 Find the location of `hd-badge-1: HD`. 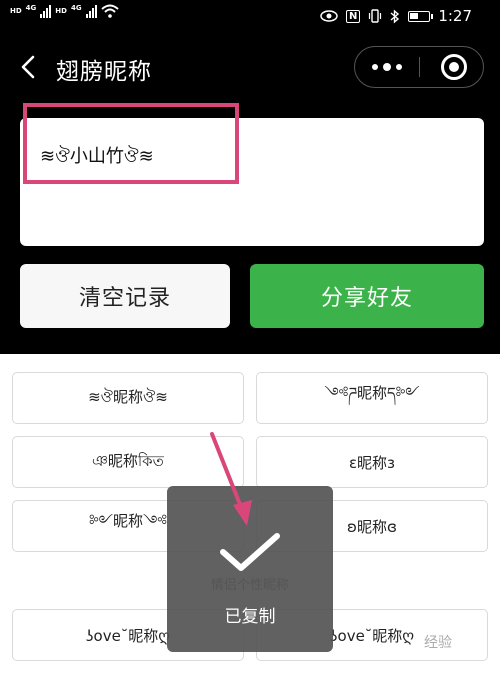

hd-badge-1: HD is located at coordinates (16, 11).